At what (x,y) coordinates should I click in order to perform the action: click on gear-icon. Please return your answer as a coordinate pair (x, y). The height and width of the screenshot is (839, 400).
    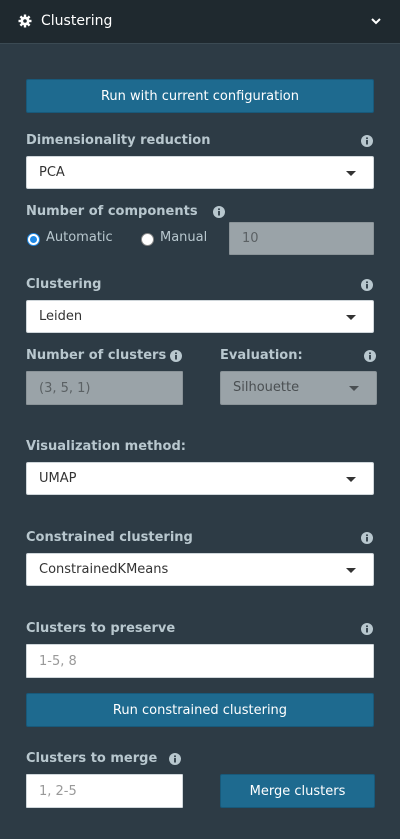
    Looking at the image, I should click on (25, 21).